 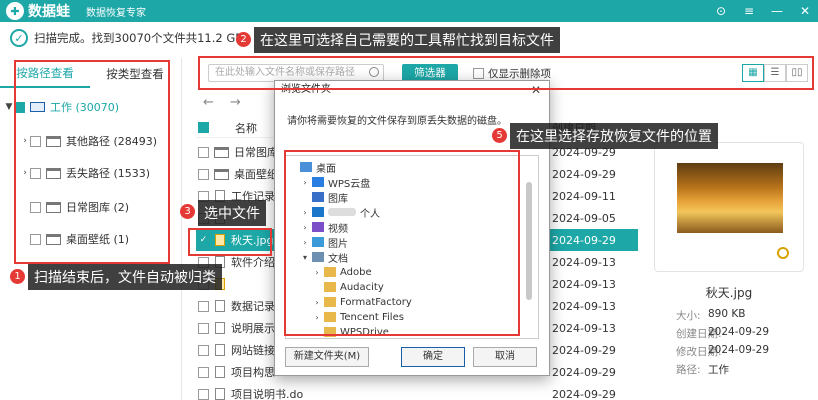 I want to click on nav-arrows: ← →, so click(x=222, y=102).